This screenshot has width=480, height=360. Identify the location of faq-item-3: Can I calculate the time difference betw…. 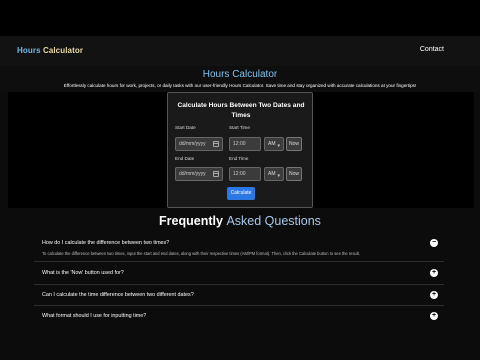
(239, 295).